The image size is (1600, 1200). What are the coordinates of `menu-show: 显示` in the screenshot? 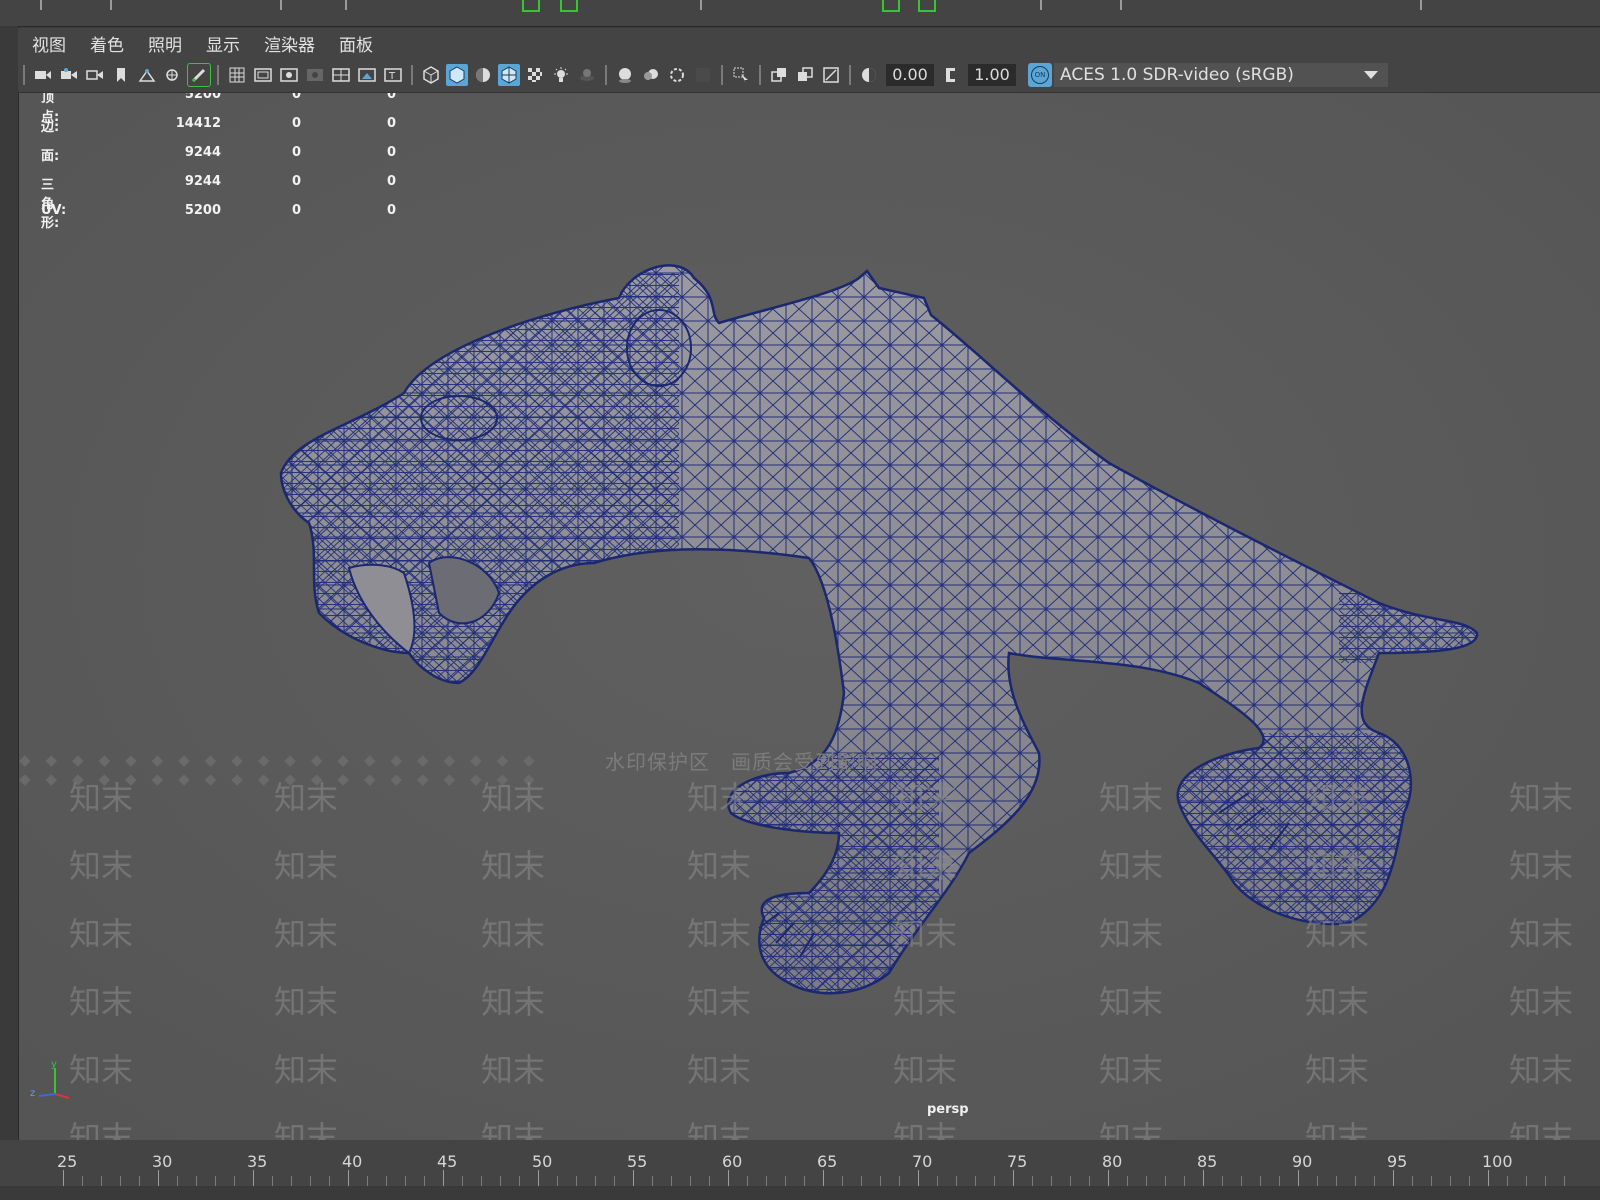 It's located at (223, 43).